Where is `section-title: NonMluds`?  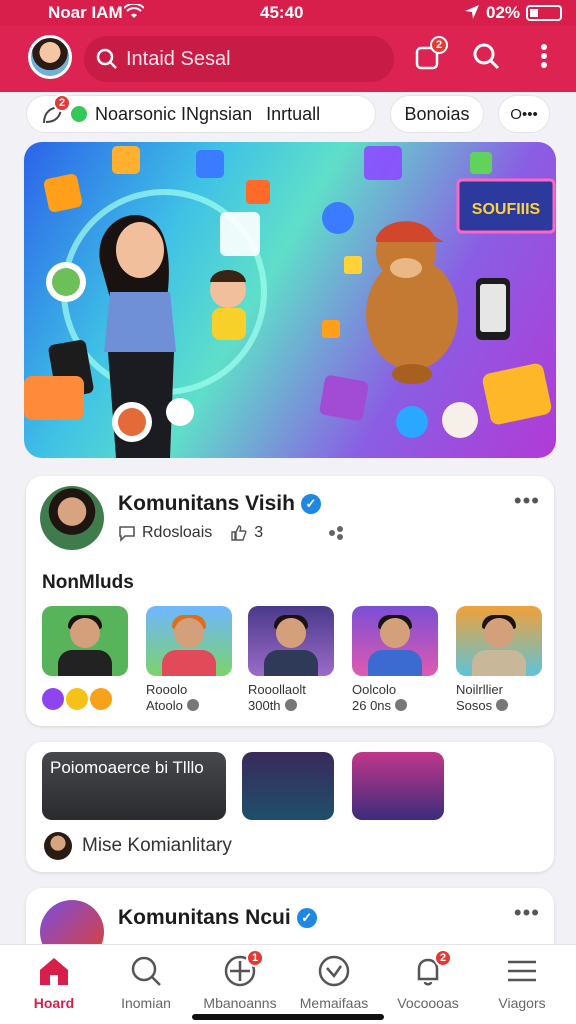 section-title: NonMluds is located at coordinates (88, 582).